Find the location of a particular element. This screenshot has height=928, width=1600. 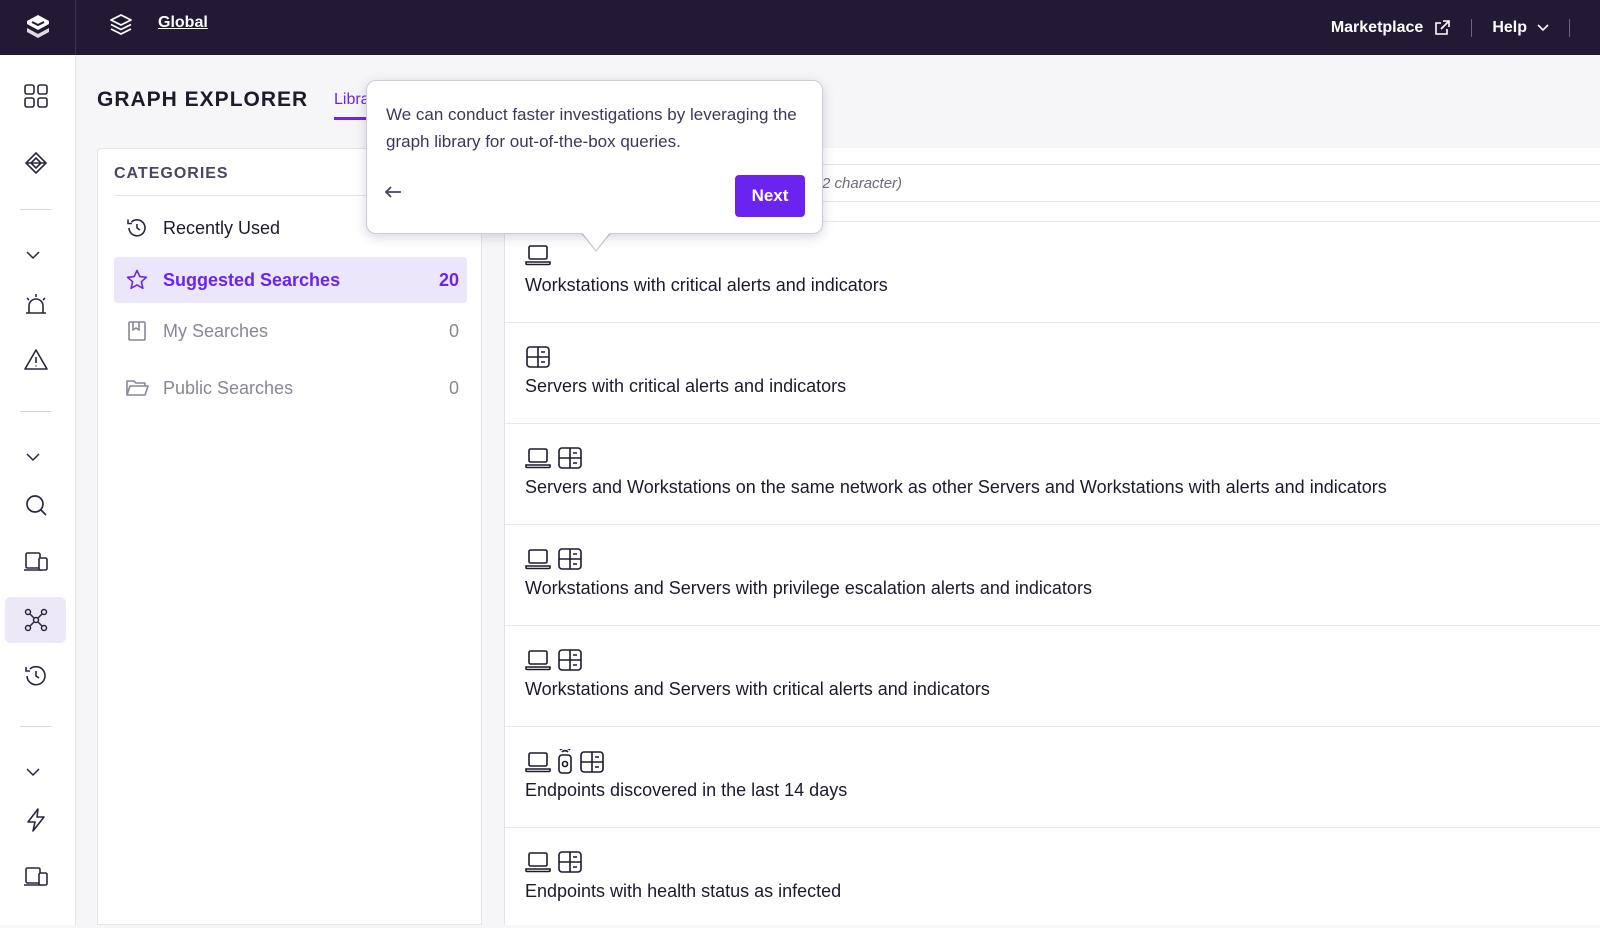

left-nav-sidebar is located at coordinates (38, 490).